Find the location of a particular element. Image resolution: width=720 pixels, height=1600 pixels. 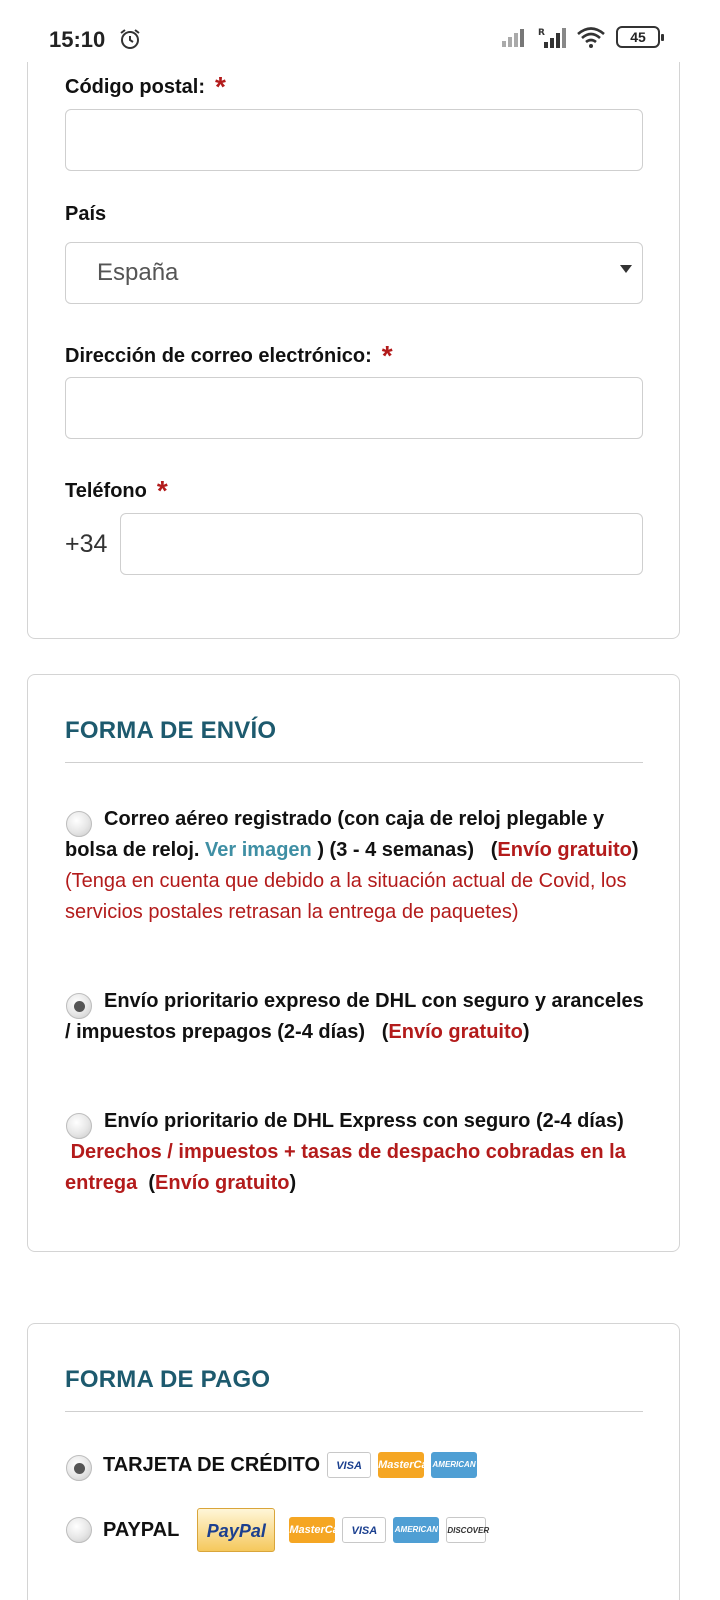

country-label: País is located at coordinates (86, 214).